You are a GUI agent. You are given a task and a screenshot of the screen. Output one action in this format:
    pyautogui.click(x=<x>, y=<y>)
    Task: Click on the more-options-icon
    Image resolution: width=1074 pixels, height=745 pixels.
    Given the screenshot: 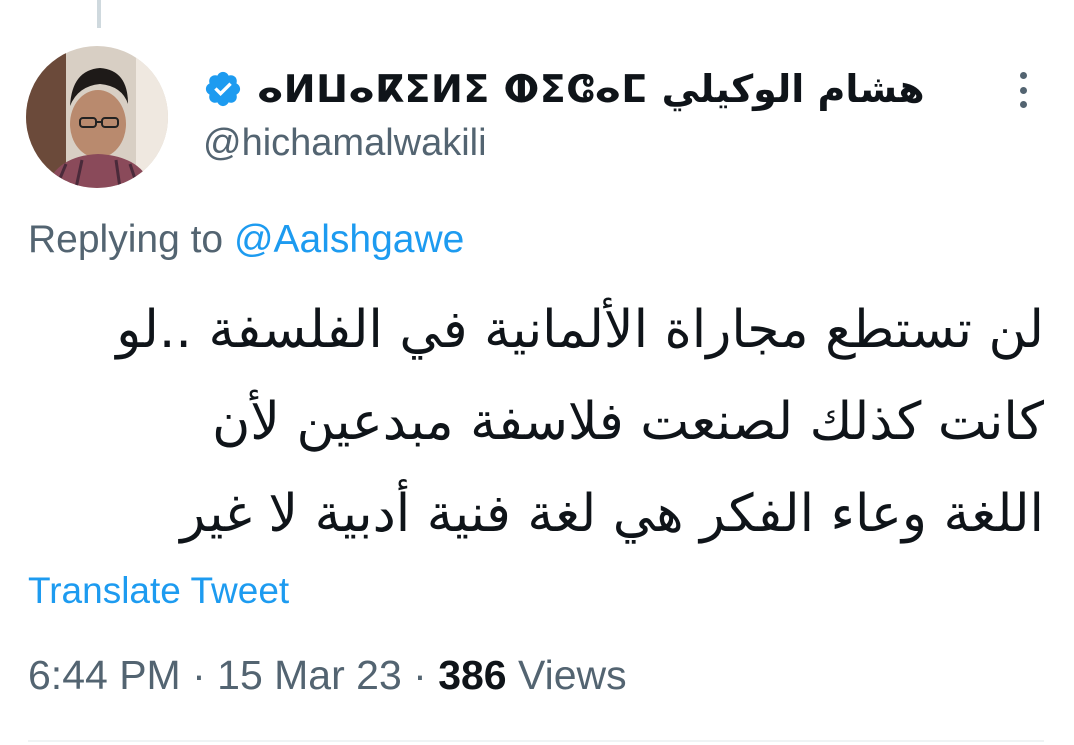 What is the action you would take?
    pyautogui.click(x=1023, y=90)
    